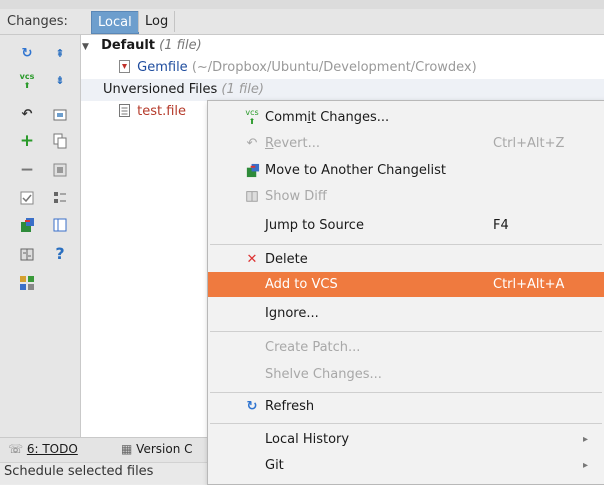 The image size is (604, 485). What do you see at coordinates (302, 4) in the screenshot?
I see `top-strip` at bounding box center [302, 4].